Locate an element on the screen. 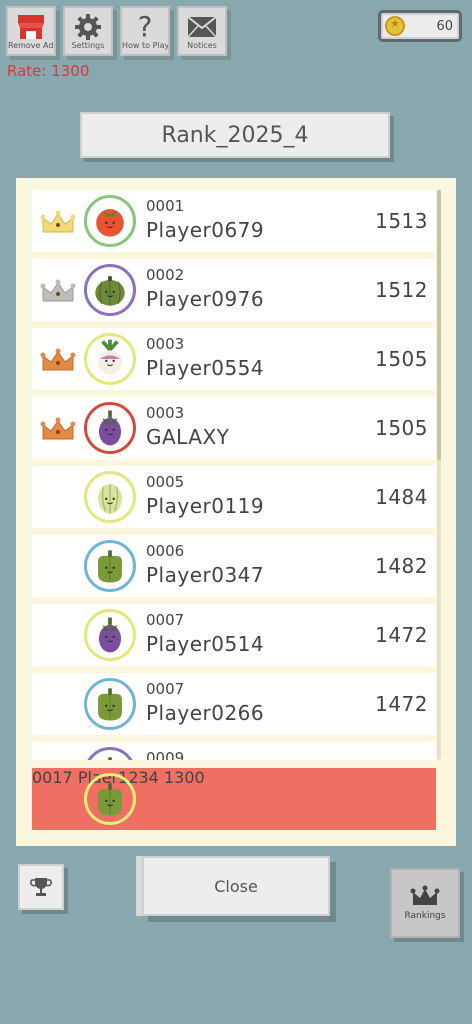  ranking-row: 0001 Player0679 1513 is located at coordinates (234, 221).